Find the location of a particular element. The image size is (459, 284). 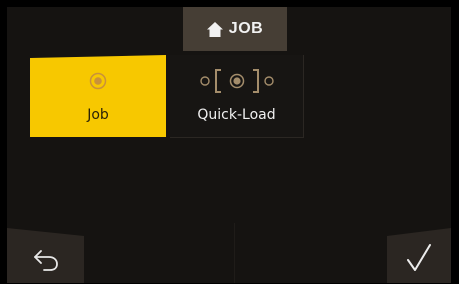

tile-quick-load: Quick-Load is located at coordinates (237, 96).